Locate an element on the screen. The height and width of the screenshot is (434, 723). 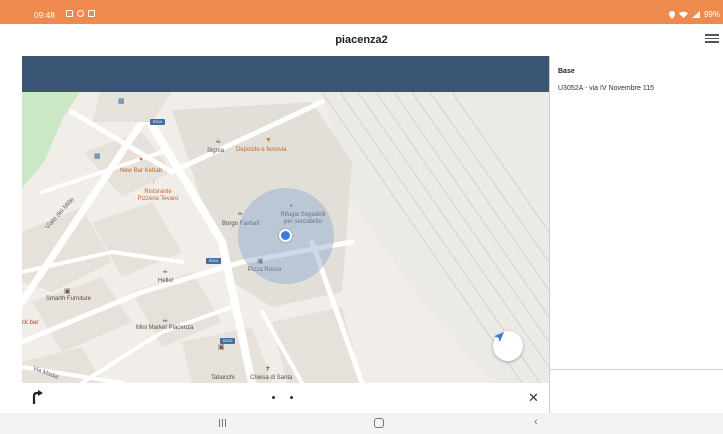
turn-direction-icon is located at coordinates (37, 397).